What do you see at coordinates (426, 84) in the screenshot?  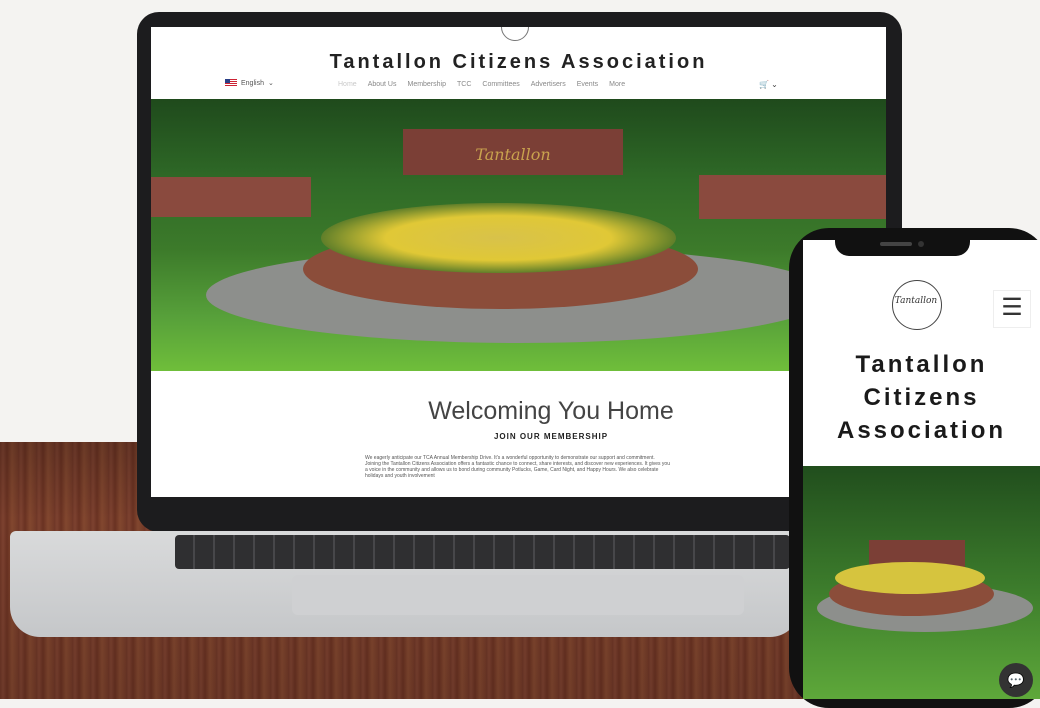 I see `nav-membership: Membership` at bounding box center [426, 84].